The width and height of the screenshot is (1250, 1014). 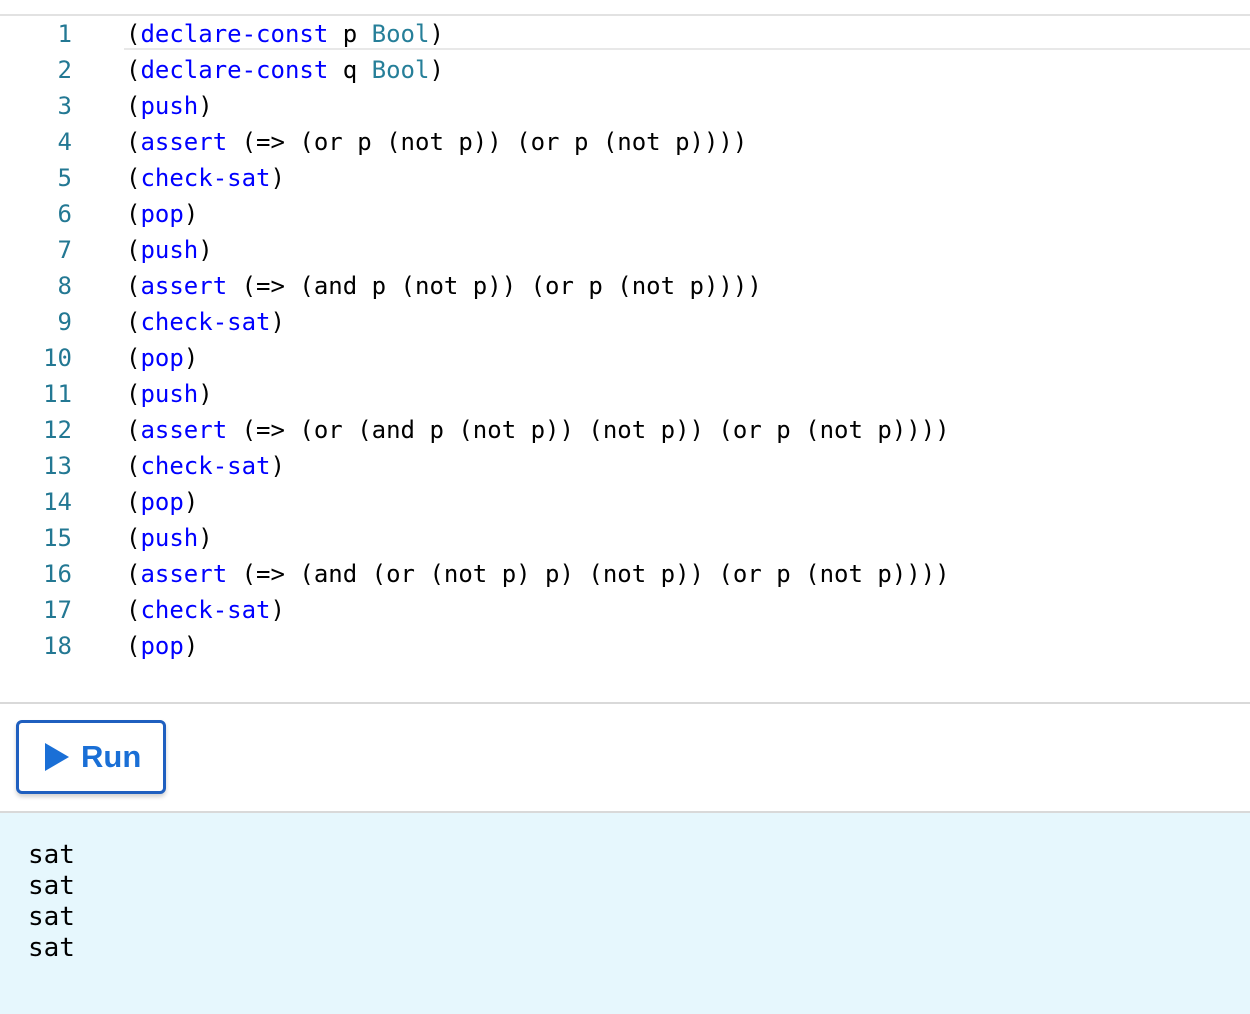 I want to click on code-line: 13 (check-sat), so click(x=625, y=466).